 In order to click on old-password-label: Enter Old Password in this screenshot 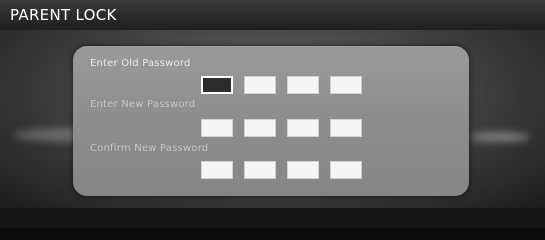, I will do `click(140, 63)`.